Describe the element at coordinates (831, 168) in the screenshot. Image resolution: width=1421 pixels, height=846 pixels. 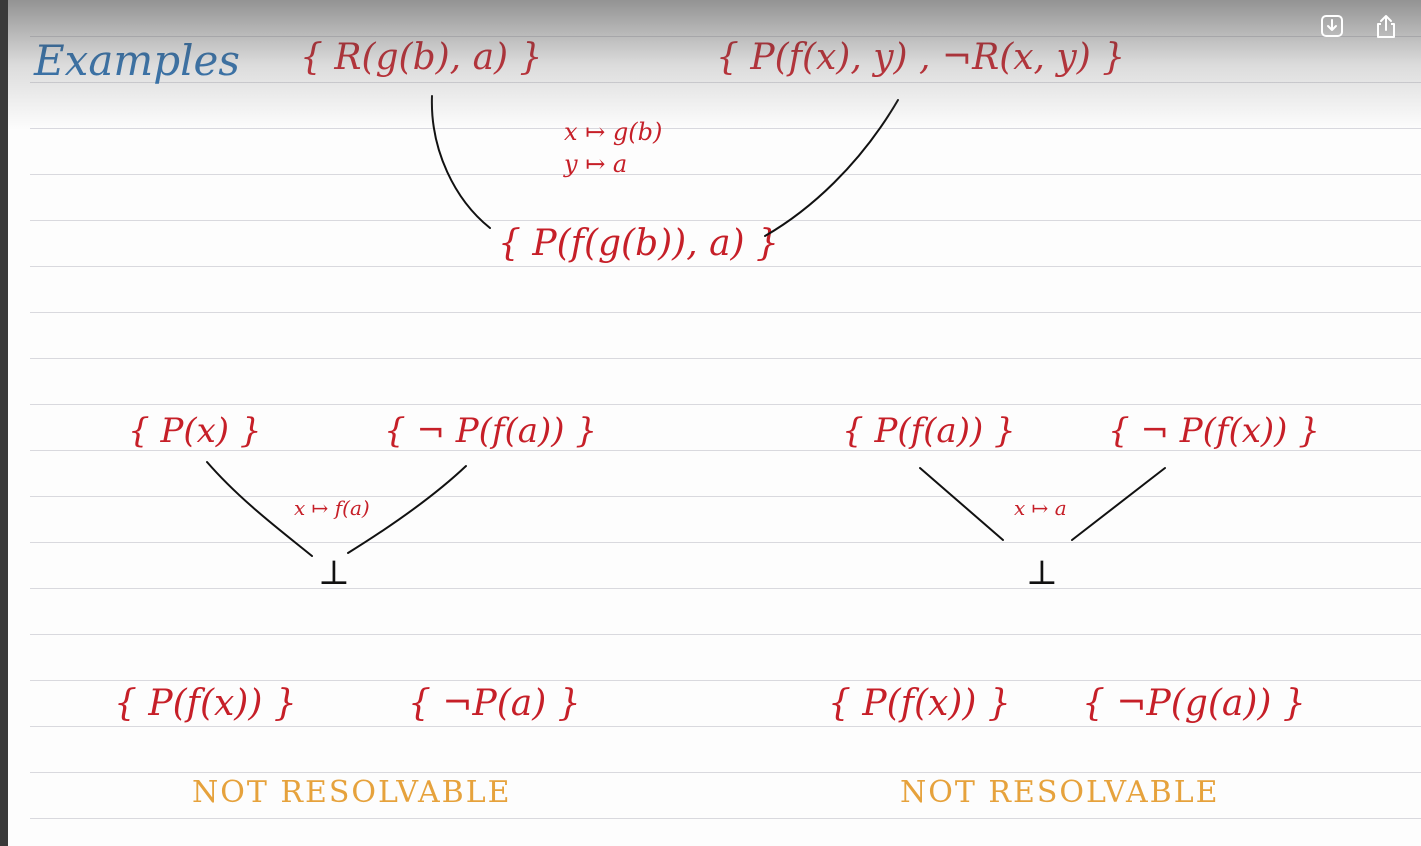
I see `resolution-arc-right` at that location.